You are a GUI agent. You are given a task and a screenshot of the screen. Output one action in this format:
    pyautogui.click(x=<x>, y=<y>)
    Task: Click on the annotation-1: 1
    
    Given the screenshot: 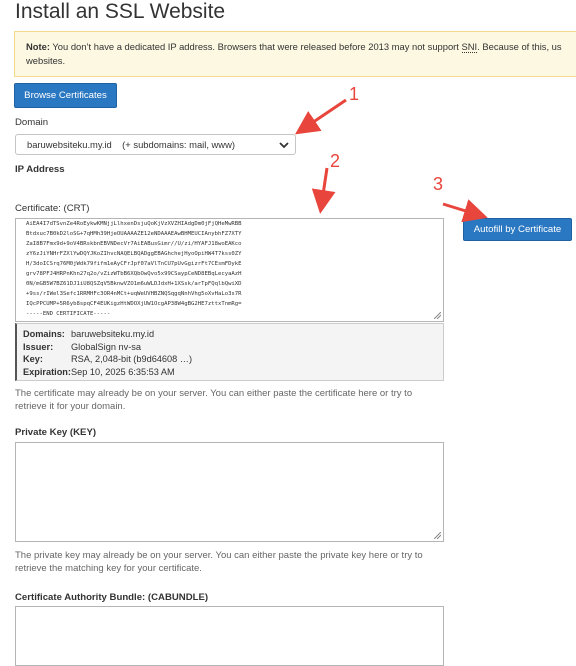 What is the action you would take?
    pyautogui.click(x=354, y=94)
    